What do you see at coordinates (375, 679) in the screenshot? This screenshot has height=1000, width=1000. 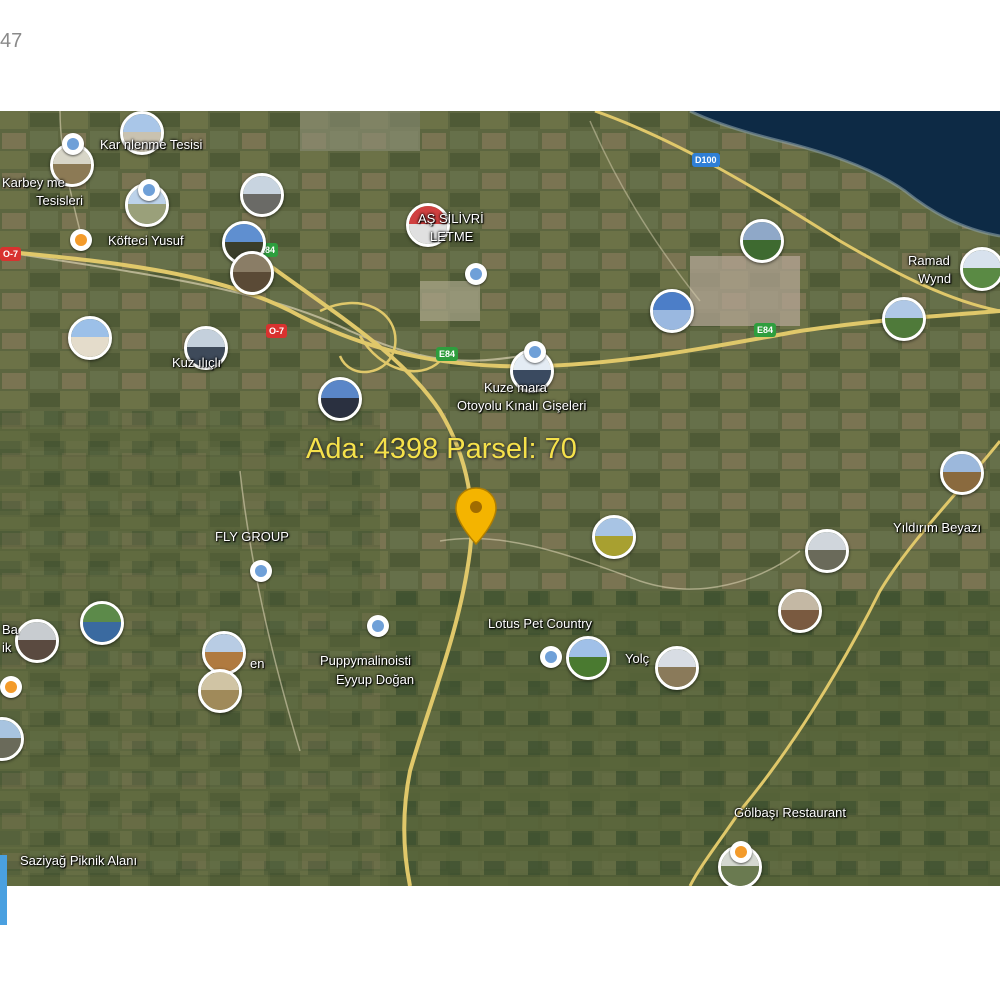 I see `place-label: Eyyup Doğan` at bounding box center [375, 679].